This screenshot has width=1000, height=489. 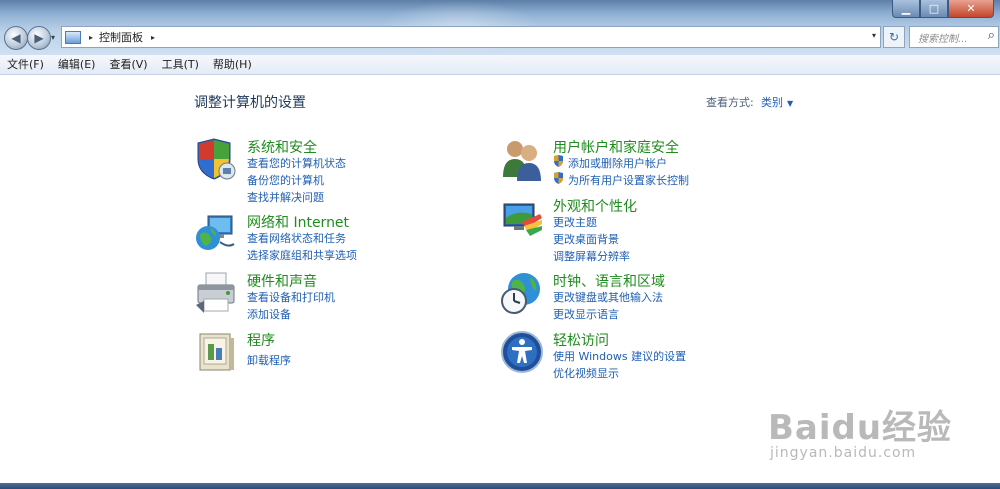 What do you see at coordinates (285, 197) in the screenshot?
I see `link-find-fix-problems: 查找并解决问题` at bounding box center [285, 197].